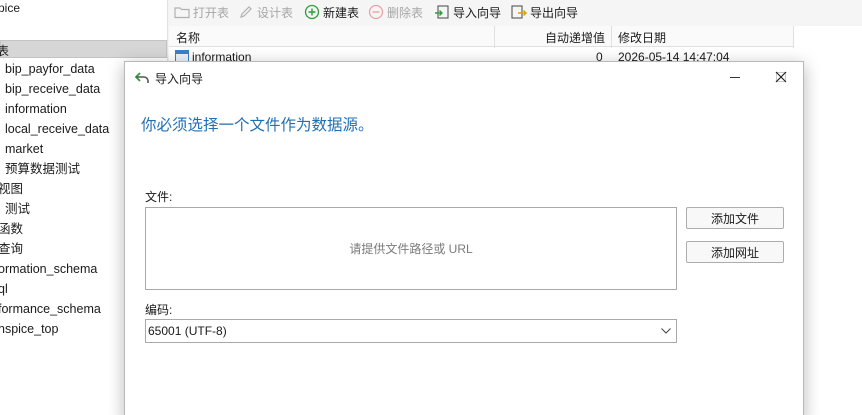 Image resolution: width=862 pixels, height=415 pixels. What do you see at coordinates (48, 269) in the screenshot?
I see `tree-db-information-schema: ormation_schema` at bounding box center [48, 269].